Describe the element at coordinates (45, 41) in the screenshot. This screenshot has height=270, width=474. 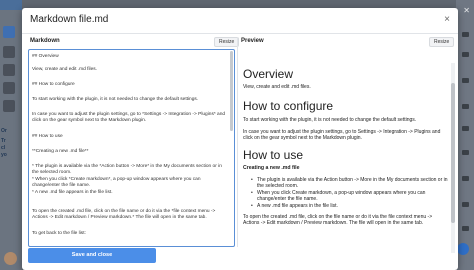
I see `markdown-pane-title: Markdown` at that location.